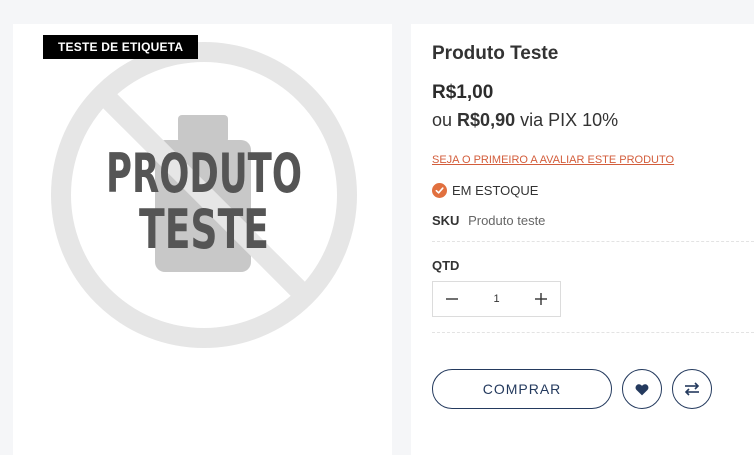 The width and height of the screenshot is (754, 455). What do you see at coordinates (569, 120) in the screenshot?
I see `pix-suffix: via PIX 10%` at bounding box center [569, 120].